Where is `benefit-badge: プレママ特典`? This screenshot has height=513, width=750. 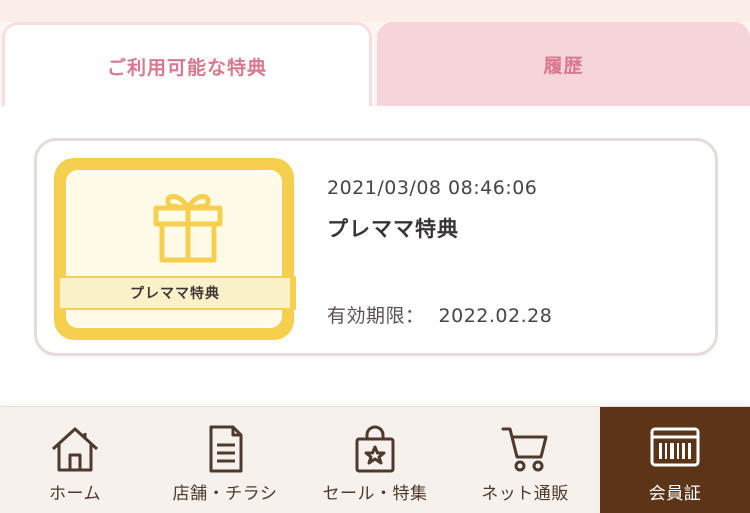
benefit-badge: プレママ特典 is located at coordinates (175, 249).